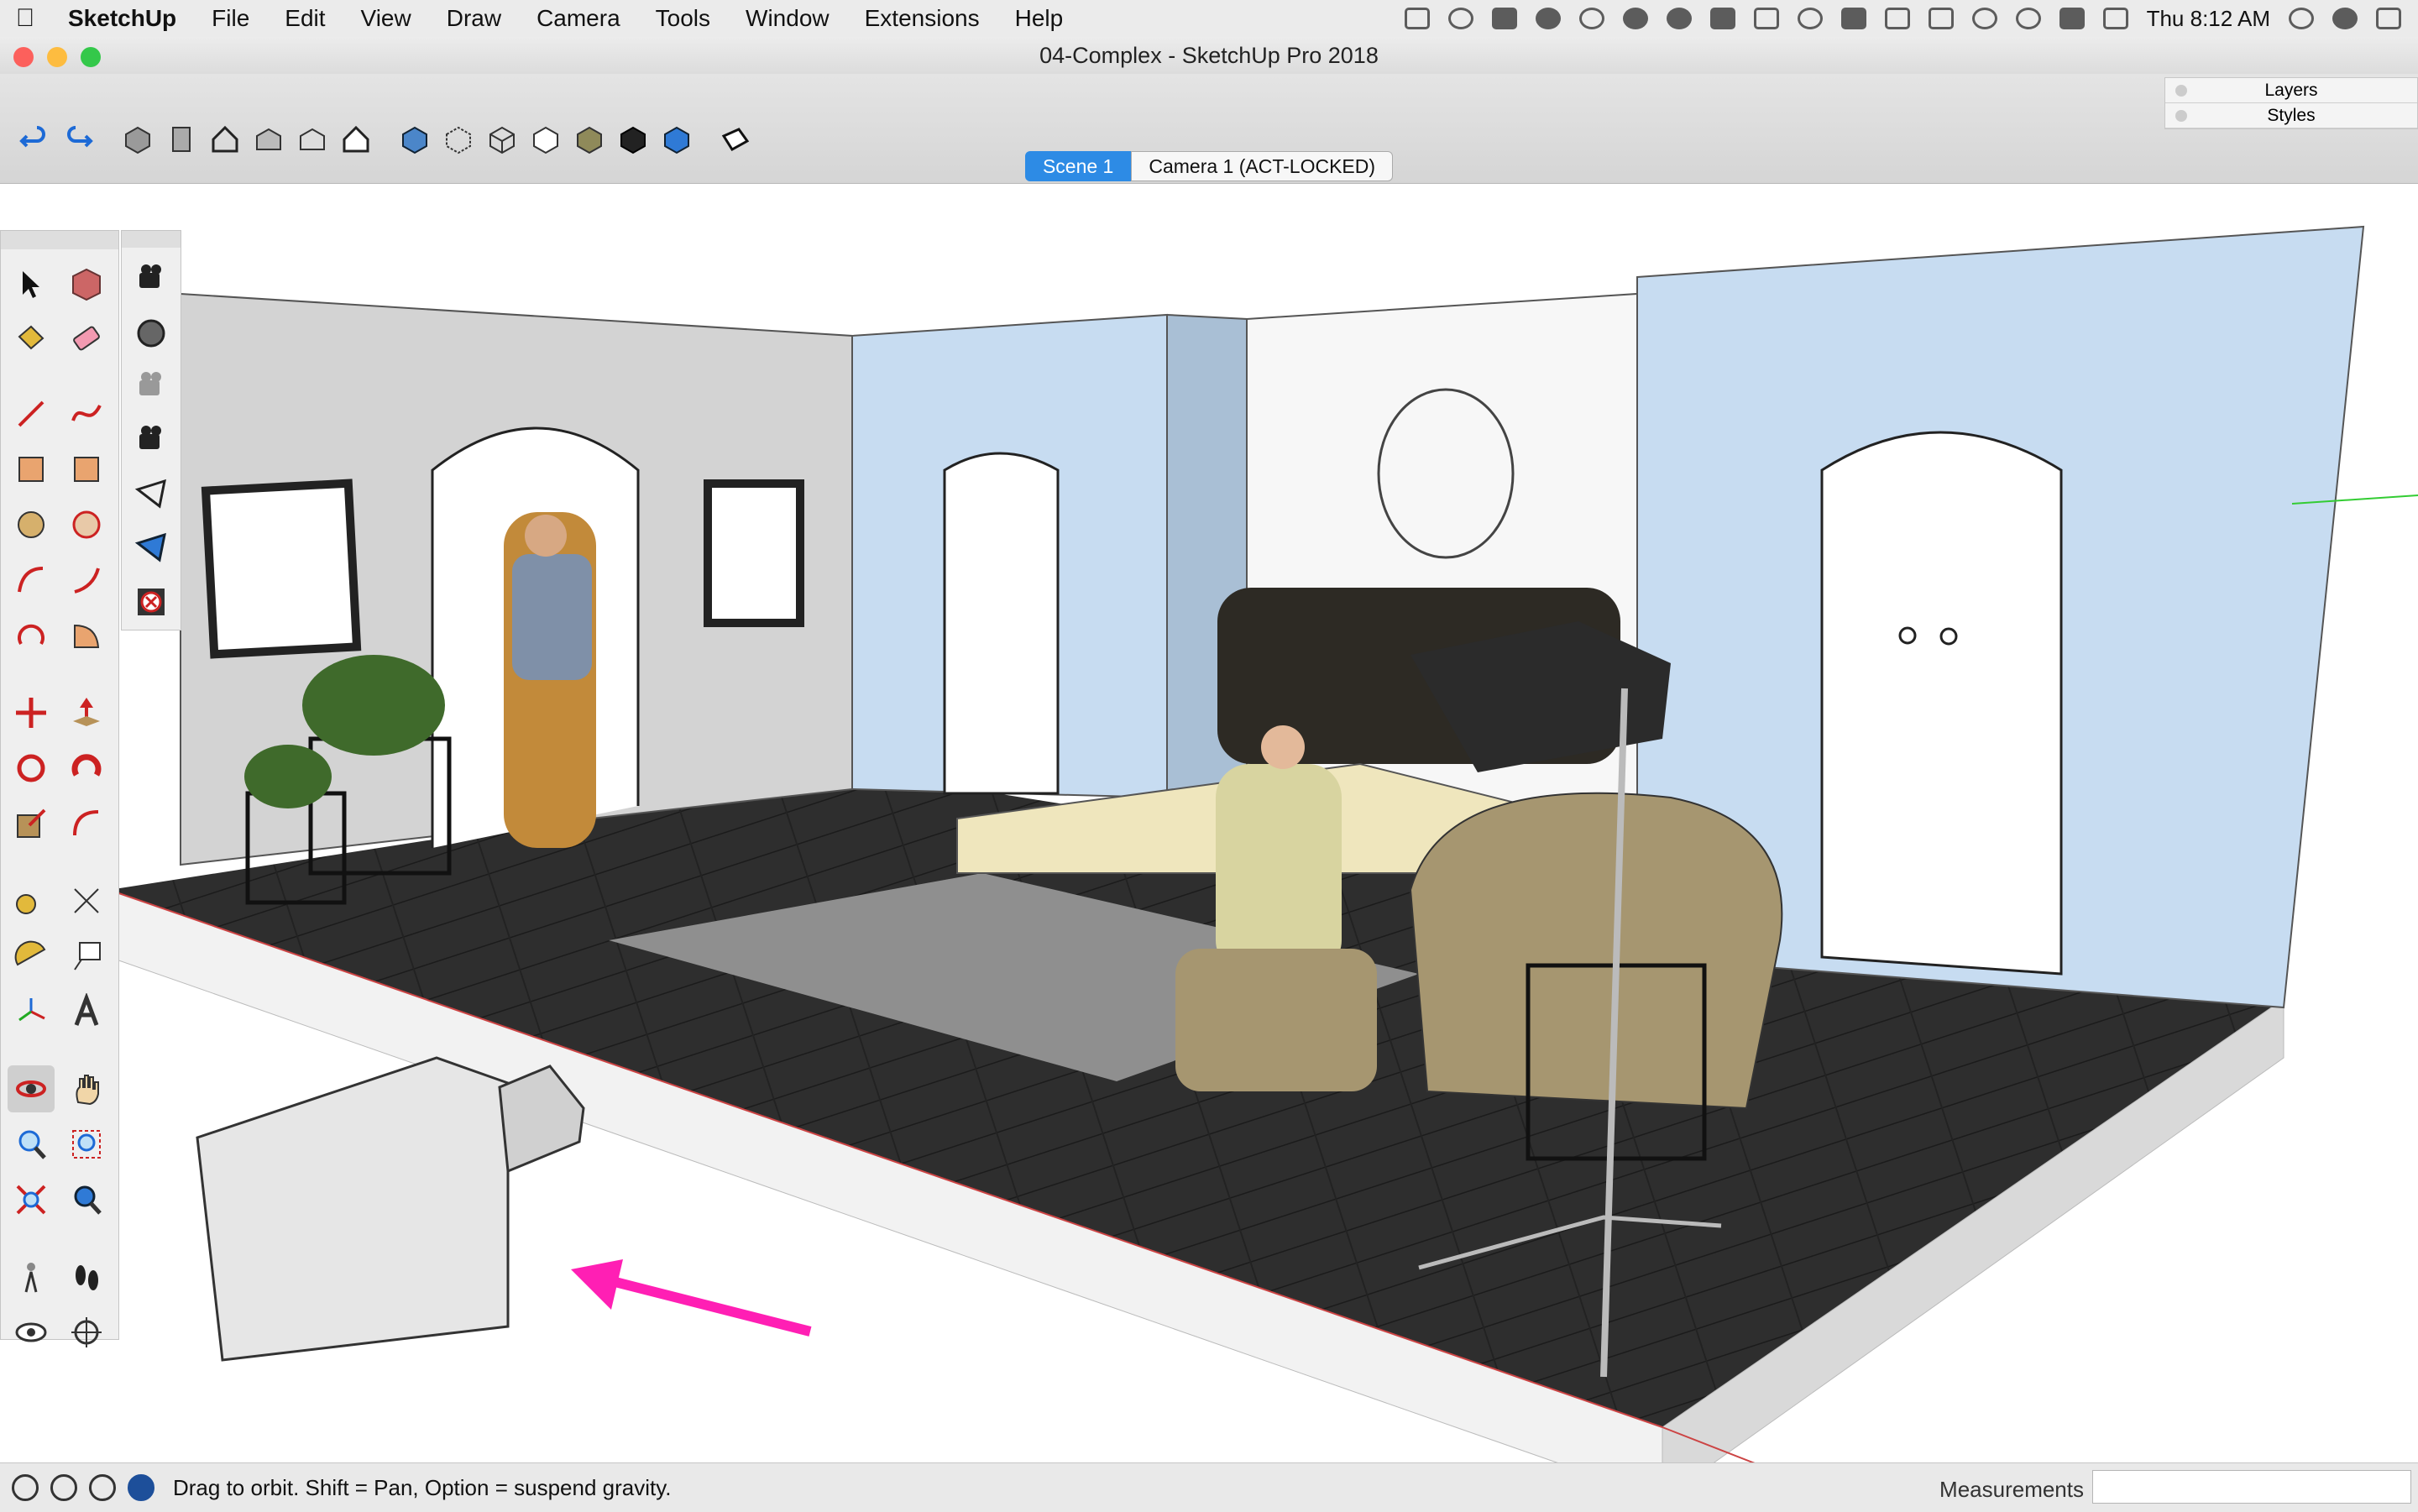  Describe the element at coordinates (578, 18) in the screenshot. I see `menu-camera: Camera` at that location.